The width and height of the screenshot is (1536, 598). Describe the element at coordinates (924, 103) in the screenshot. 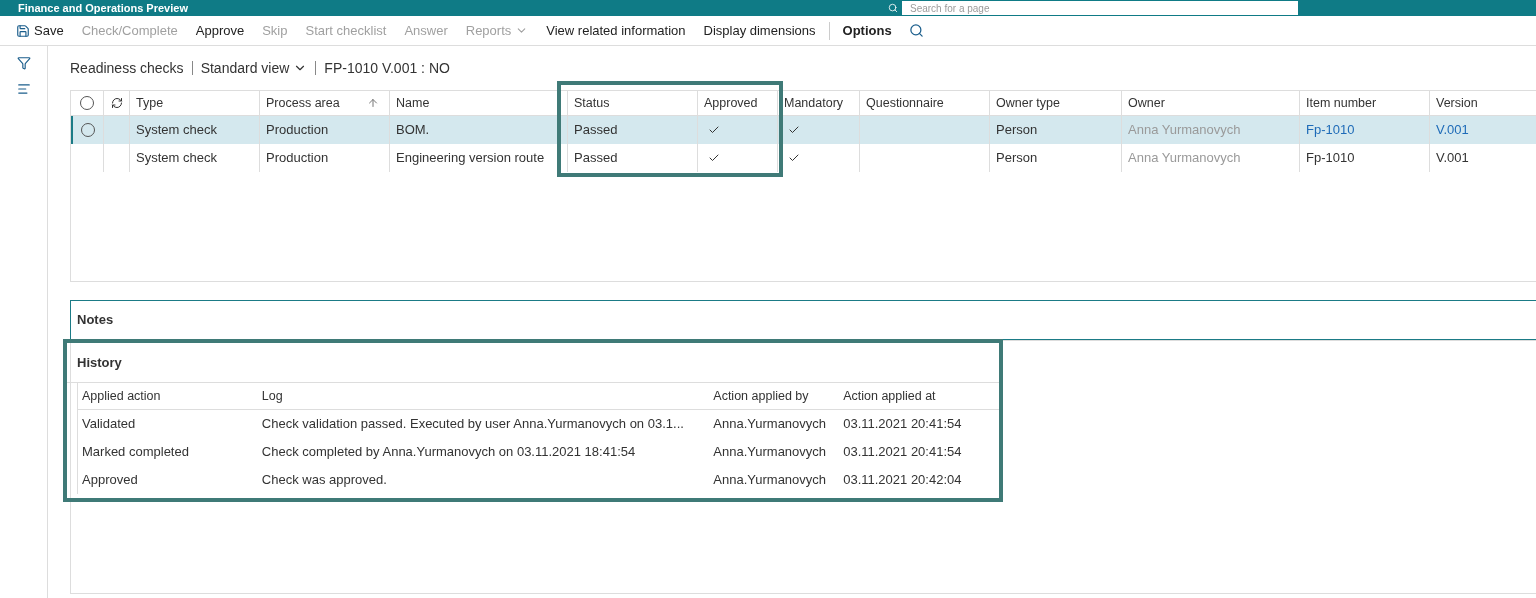

I see `column-header: Questionnaire` at that location.